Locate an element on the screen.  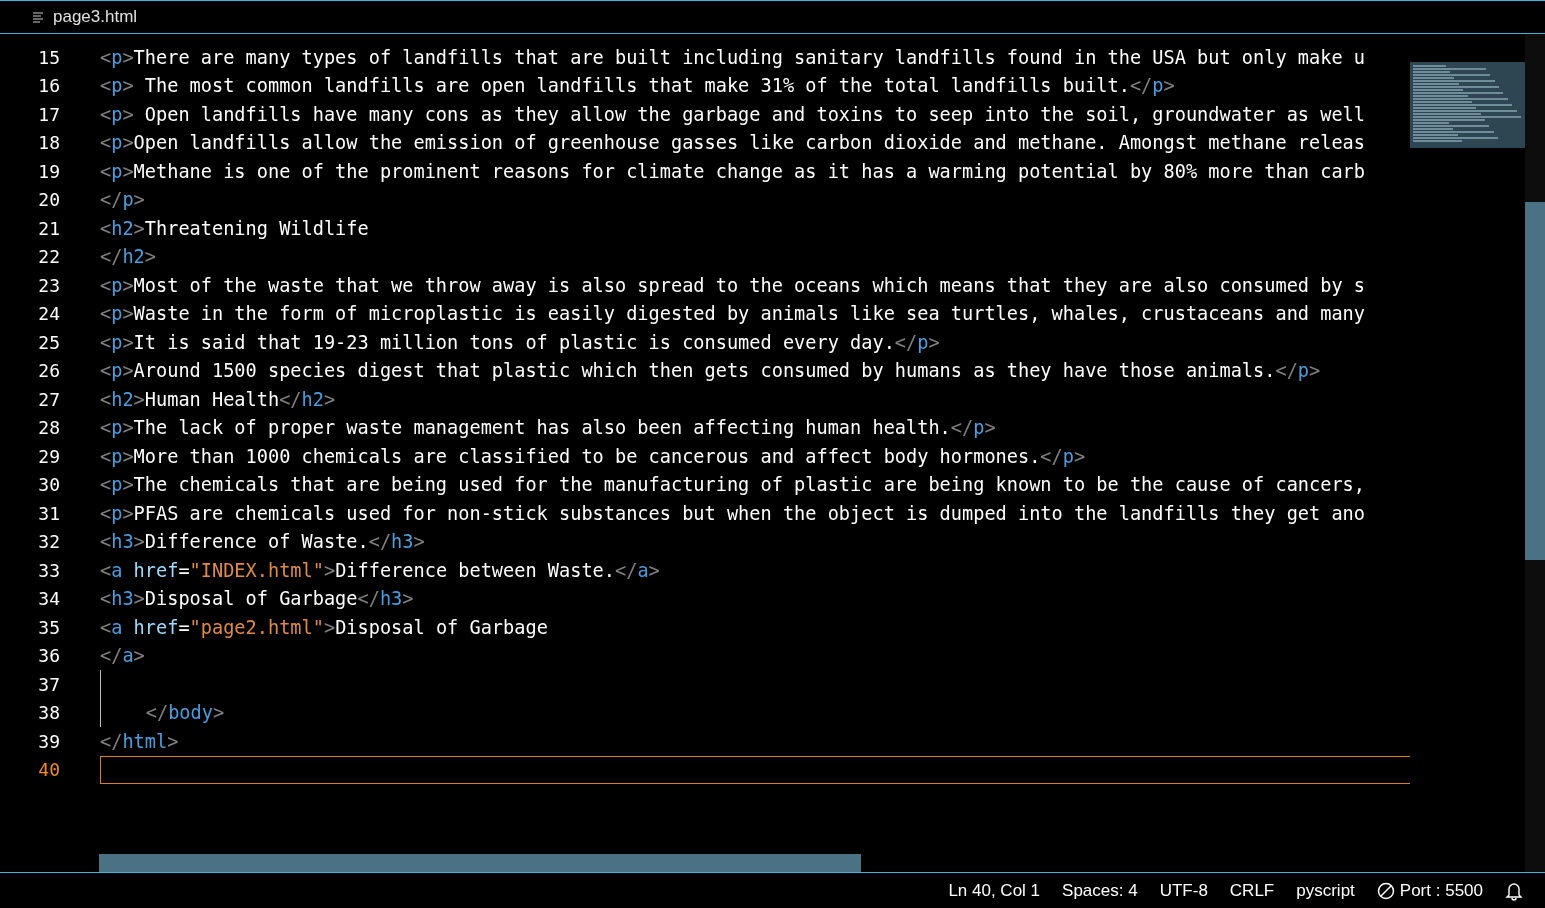
code-text: Difference between Waste. is located at coordinates (475, 570).